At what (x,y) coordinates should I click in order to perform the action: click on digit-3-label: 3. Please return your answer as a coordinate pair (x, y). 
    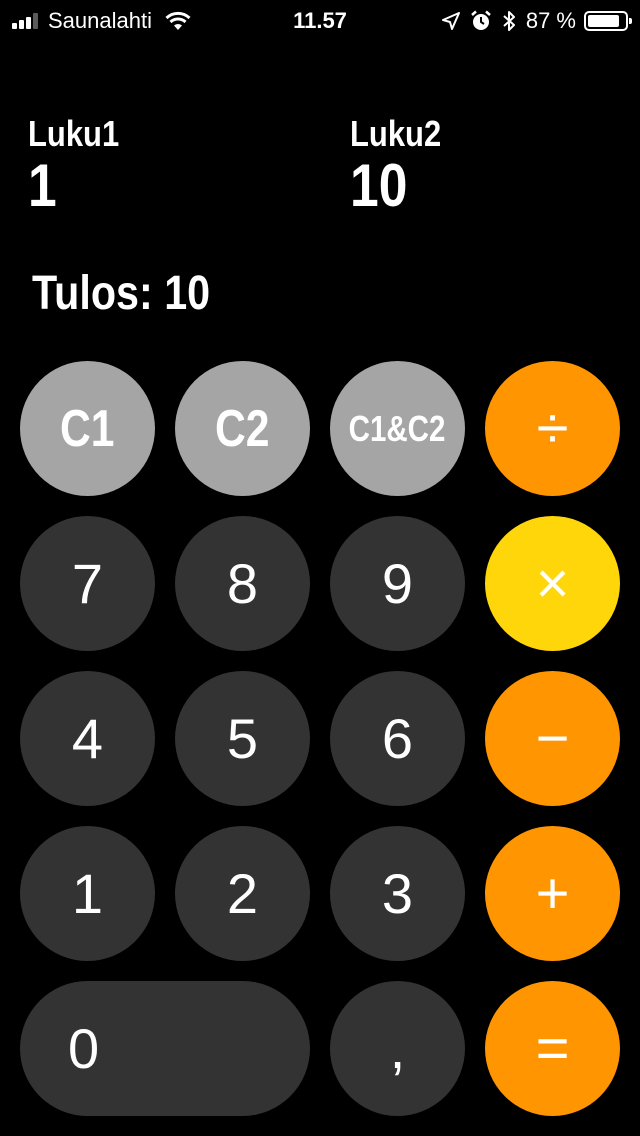
    Looking at the image, I should click on (397, 893).